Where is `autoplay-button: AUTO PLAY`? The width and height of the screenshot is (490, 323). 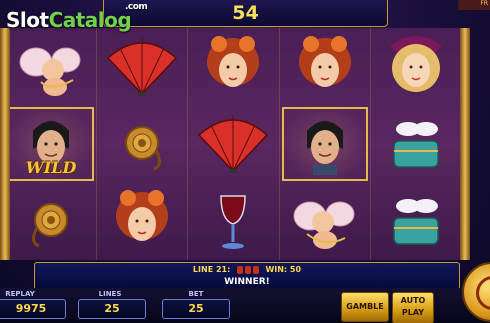 autoplay-button: AUTO PLAY is located at coordinates (413, 307).